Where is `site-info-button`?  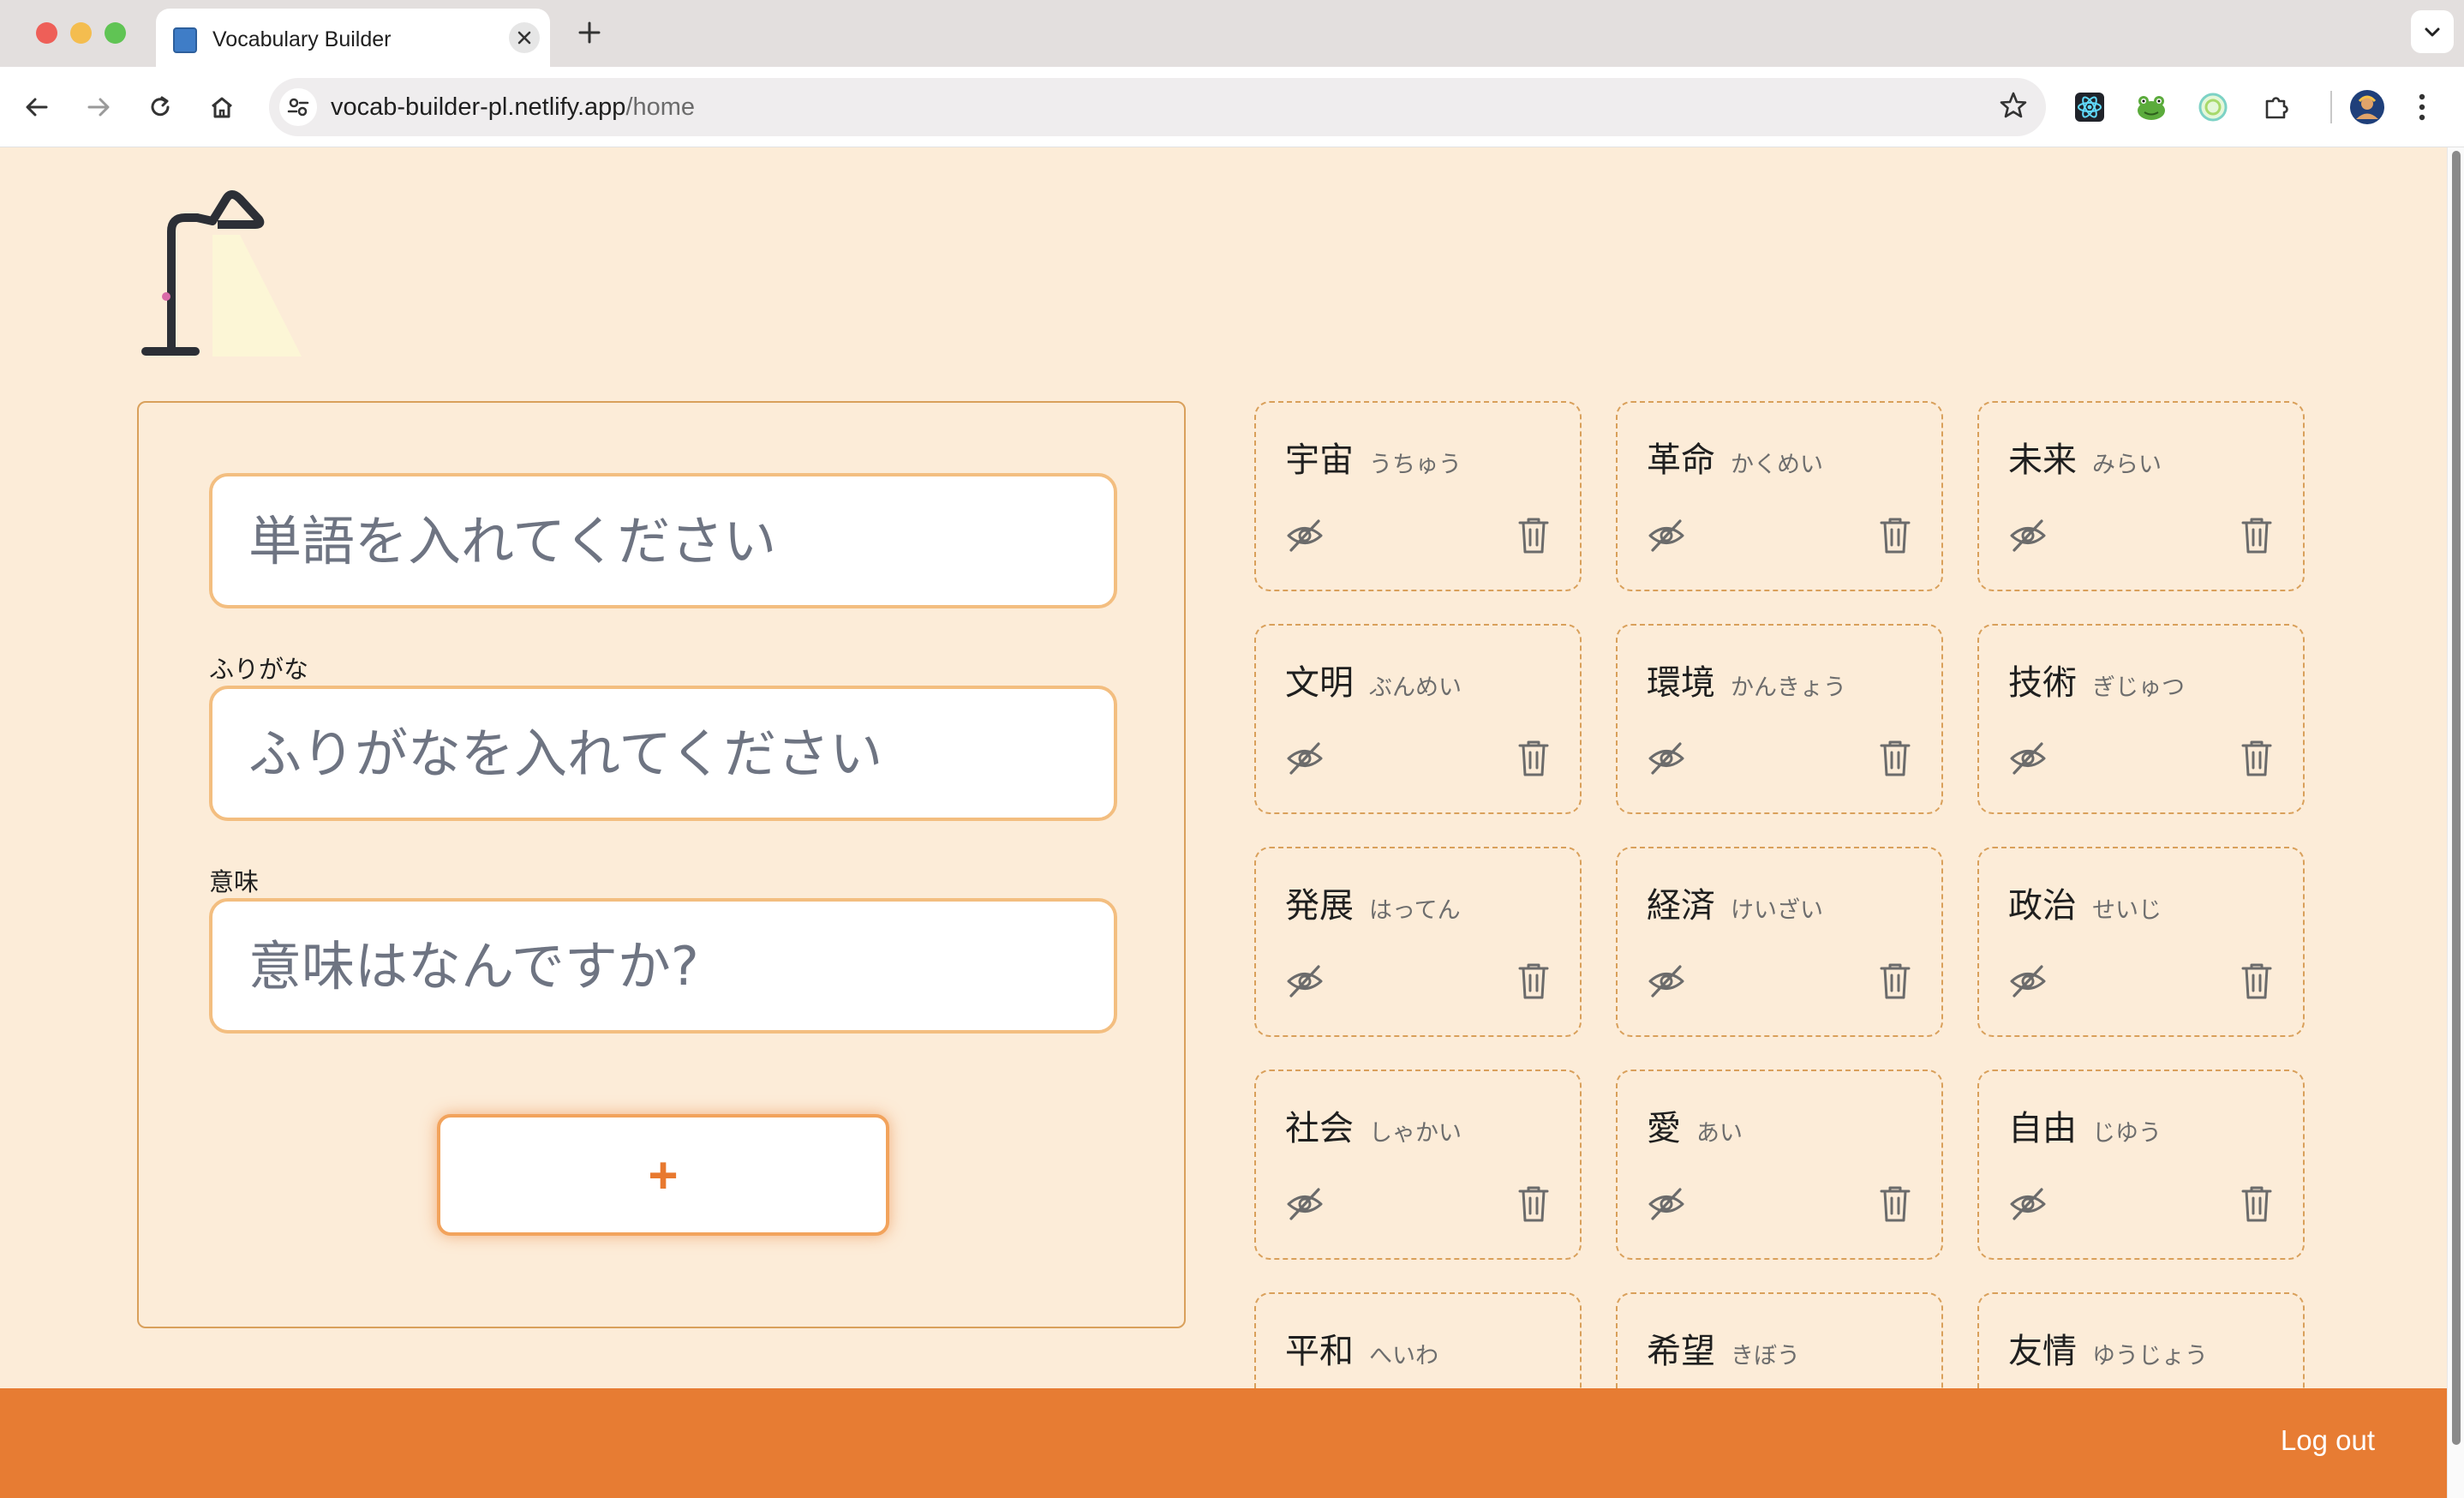
site-info-button is located at coordinates (298, 107).